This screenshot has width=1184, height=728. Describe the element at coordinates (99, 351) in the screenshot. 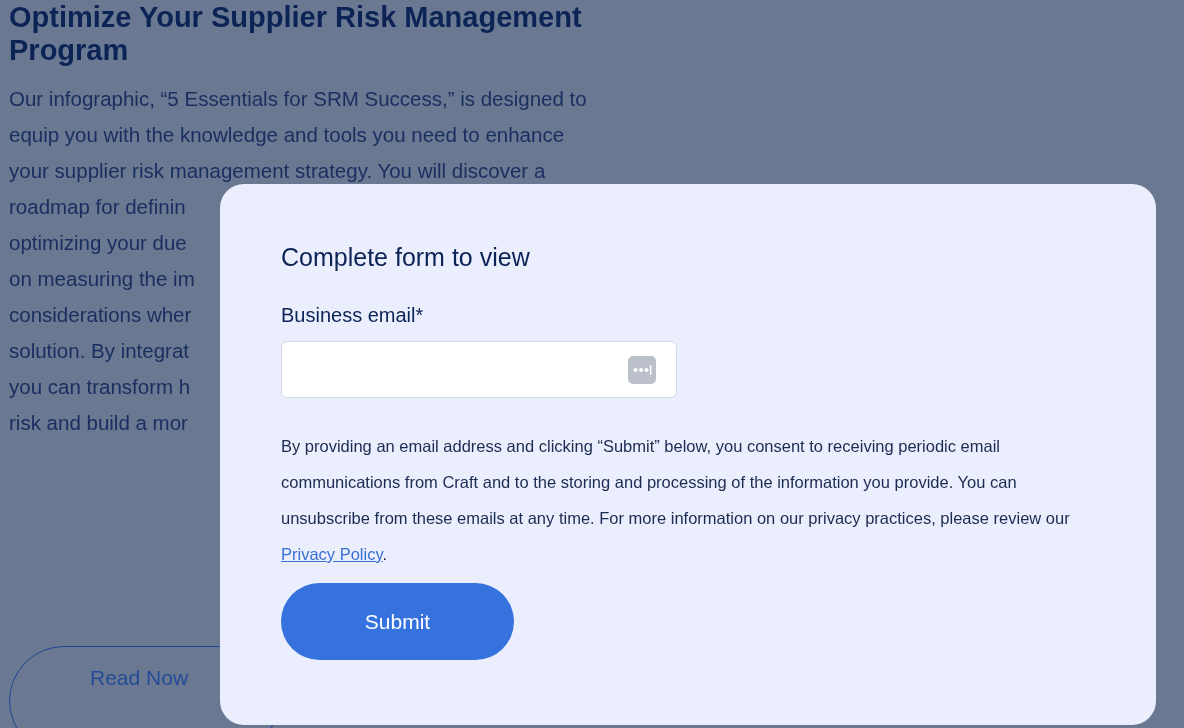

I see `intro-text-line: solution. By integrat` at that location.